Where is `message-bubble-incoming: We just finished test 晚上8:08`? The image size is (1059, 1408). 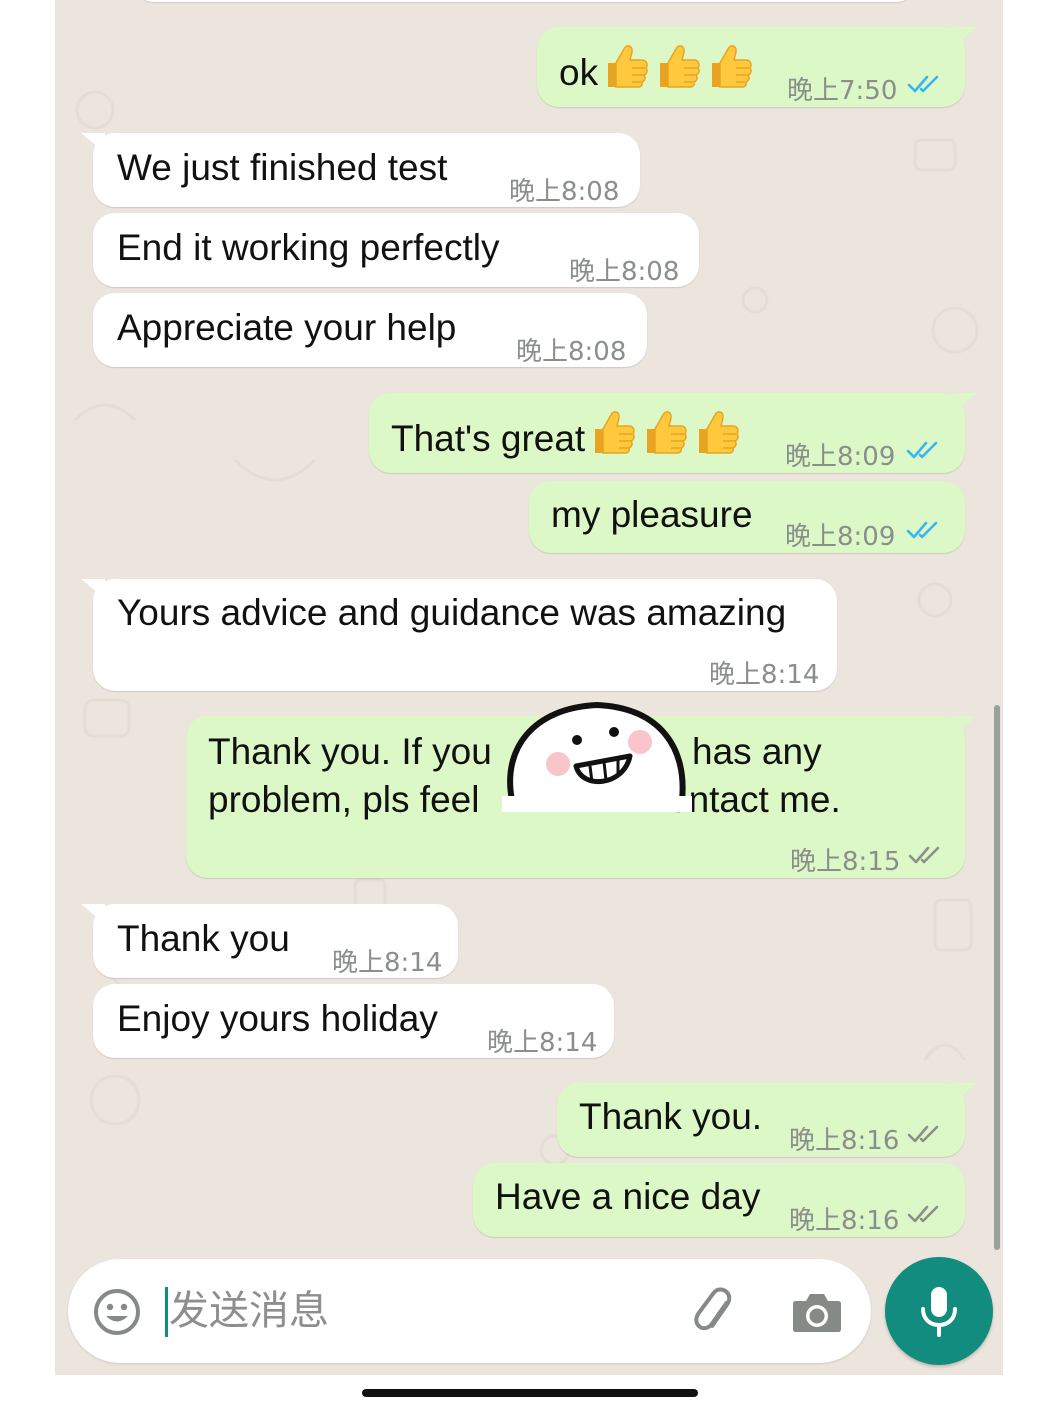 message-bubble-incoming: We just finished test 晚上8:08 is located at coordinates (360, 170).